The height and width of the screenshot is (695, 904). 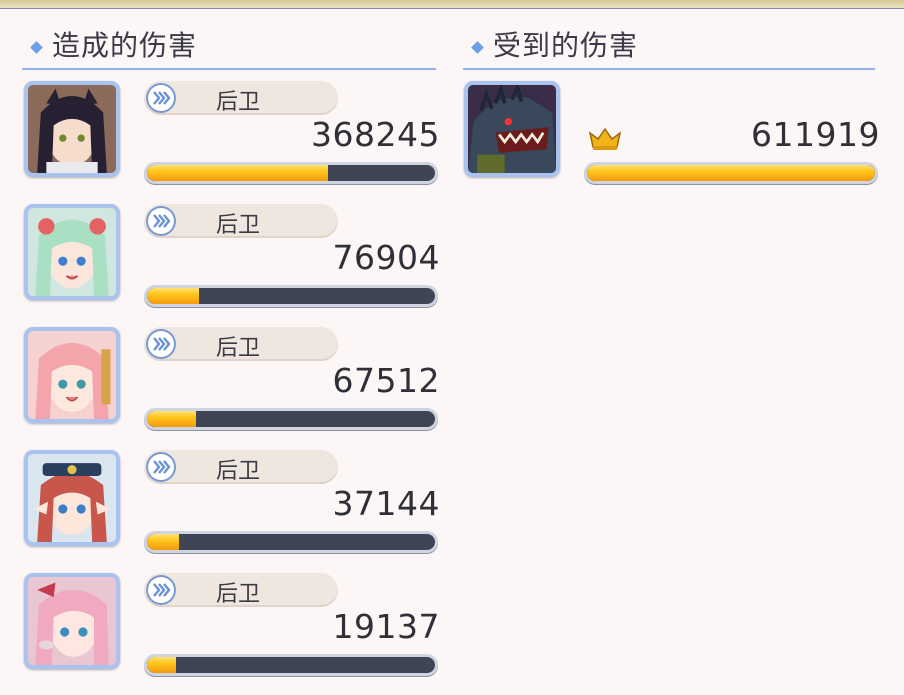 What do you see at coordinates (229, 46) in the screenshot?
I see `dealt-damage-header: 造成的伤害` at bounding box center [229, 46].